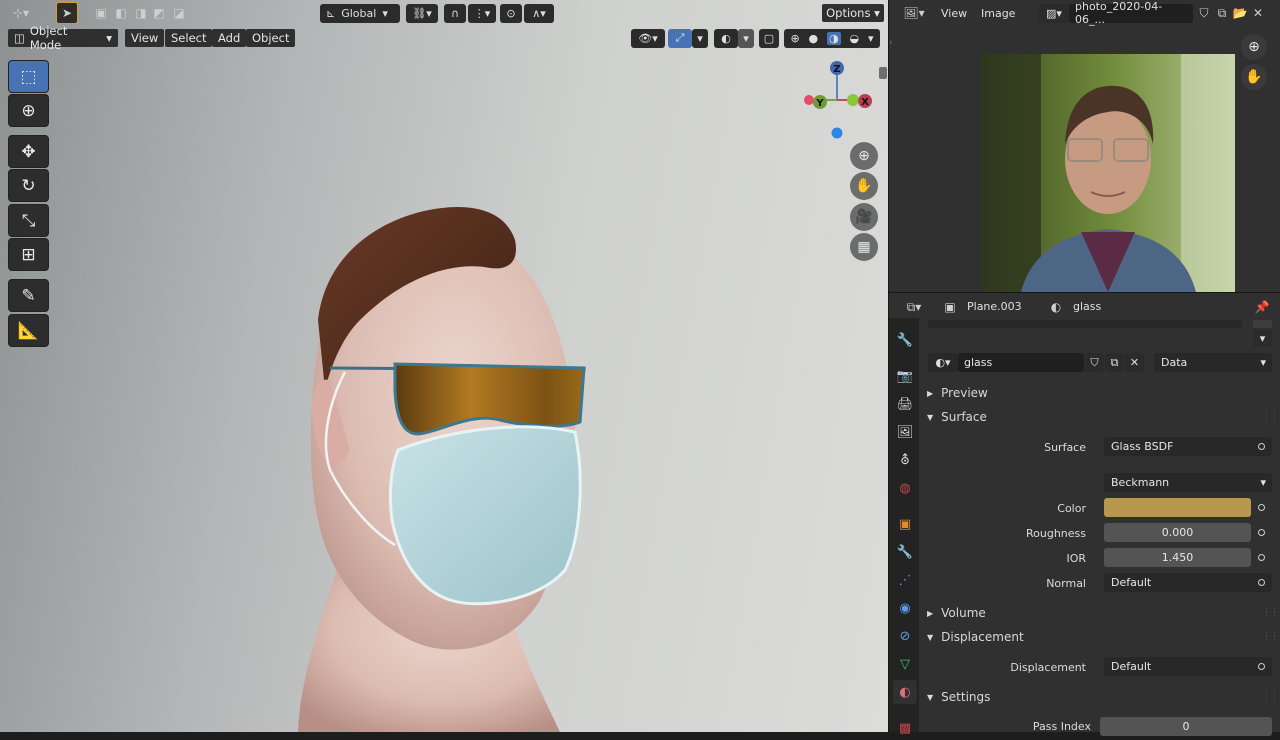 This screenshot has width=1280, height=740. Describe the element at coordinates (905, 460) in the screenshot. I see `scene-tab-icon: ⛢` at that location.